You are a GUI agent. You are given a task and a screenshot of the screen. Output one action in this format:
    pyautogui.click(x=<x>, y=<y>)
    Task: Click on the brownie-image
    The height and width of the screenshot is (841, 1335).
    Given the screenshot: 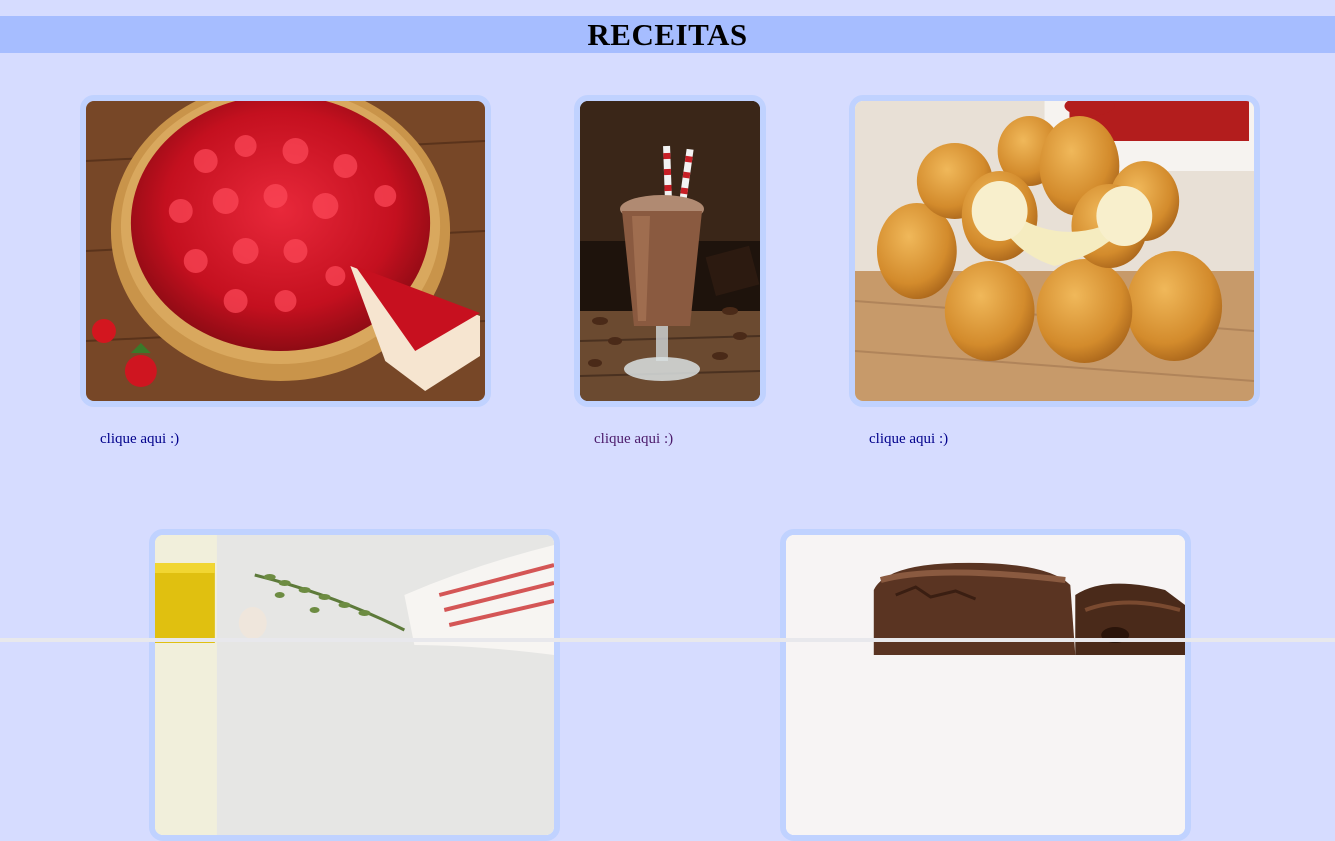 What is the action you would take?
    pyautogui.click(x=985, y=685)
    